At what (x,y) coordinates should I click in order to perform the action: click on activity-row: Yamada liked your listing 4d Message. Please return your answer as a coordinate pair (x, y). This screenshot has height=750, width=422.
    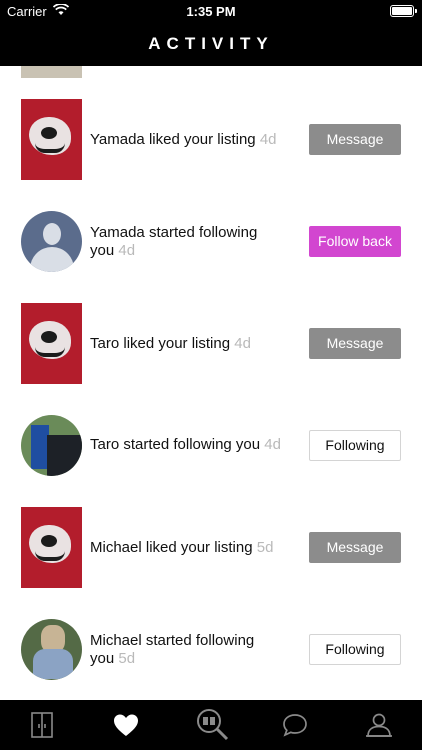
    Looking at the image, I should click on (211, 150).